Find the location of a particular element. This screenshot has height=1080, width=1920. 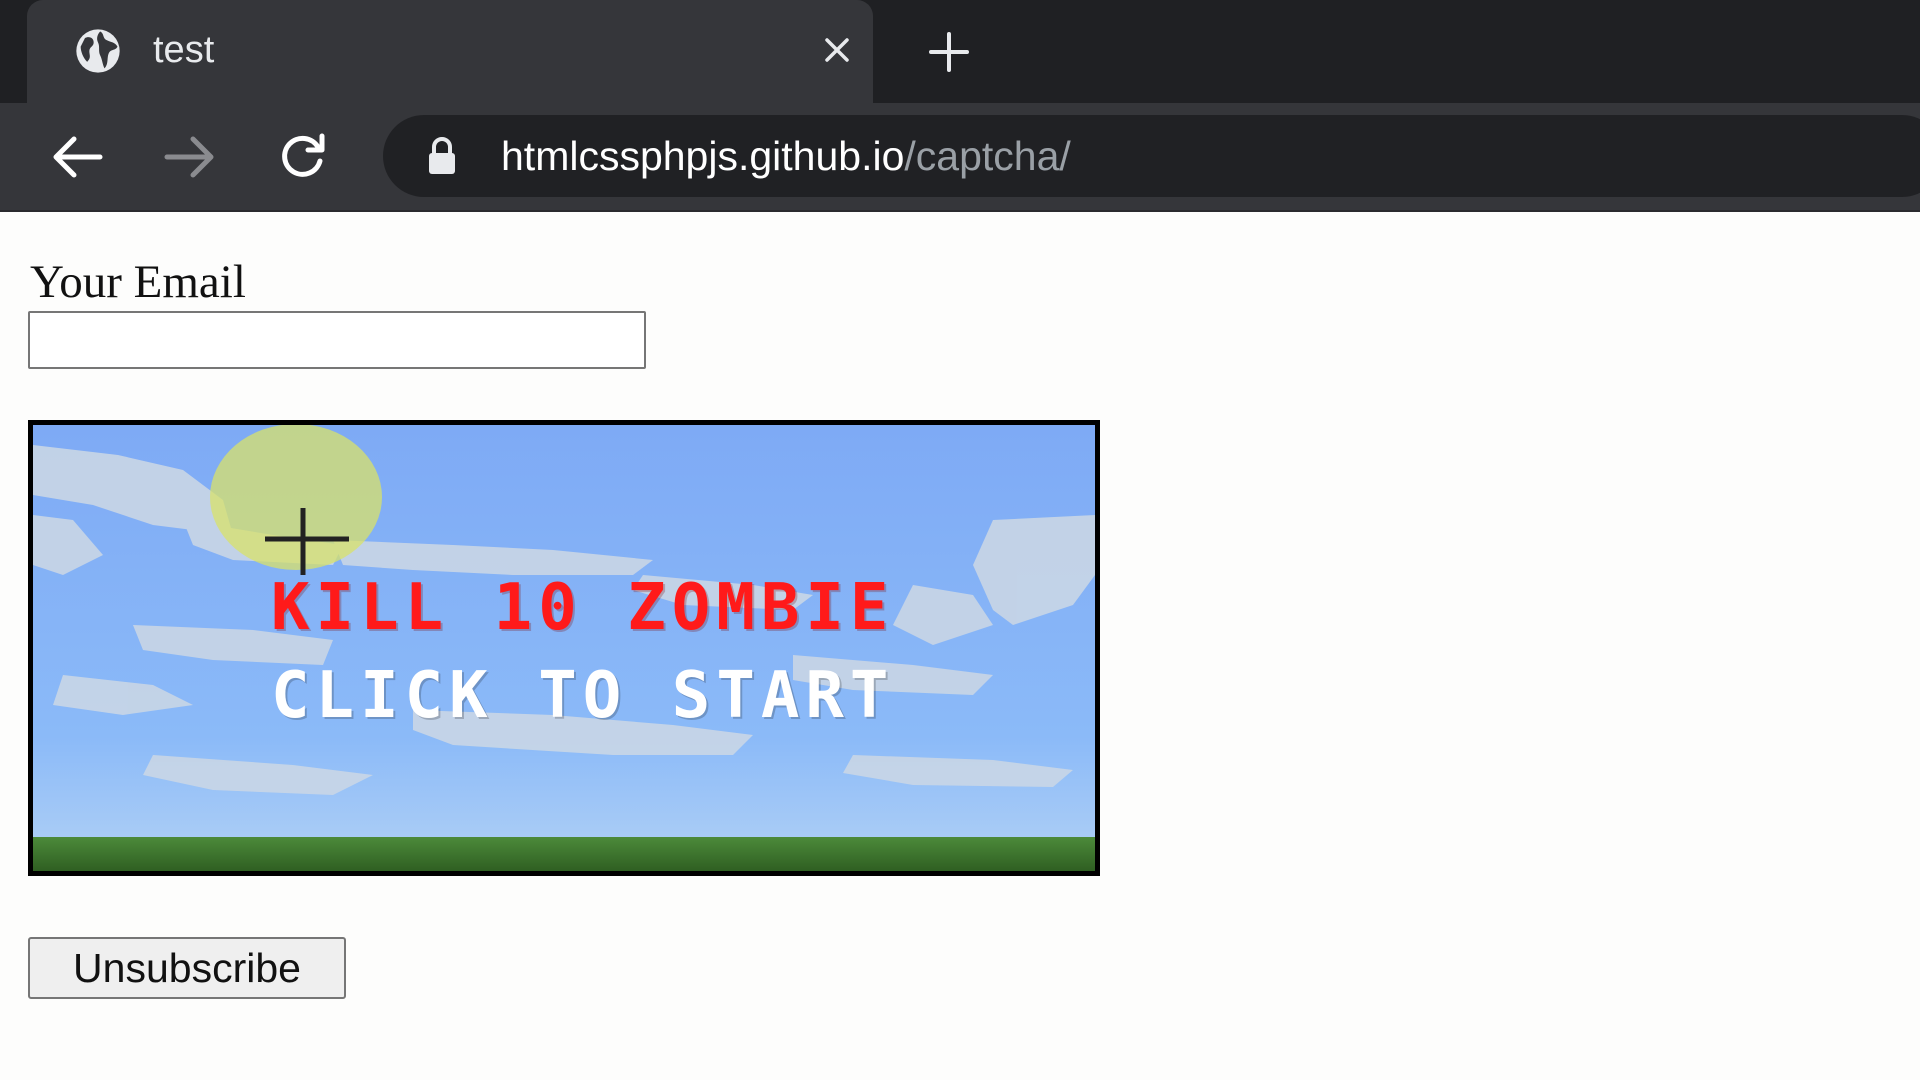

tab-strip: test is located at coordinates (960, 51).